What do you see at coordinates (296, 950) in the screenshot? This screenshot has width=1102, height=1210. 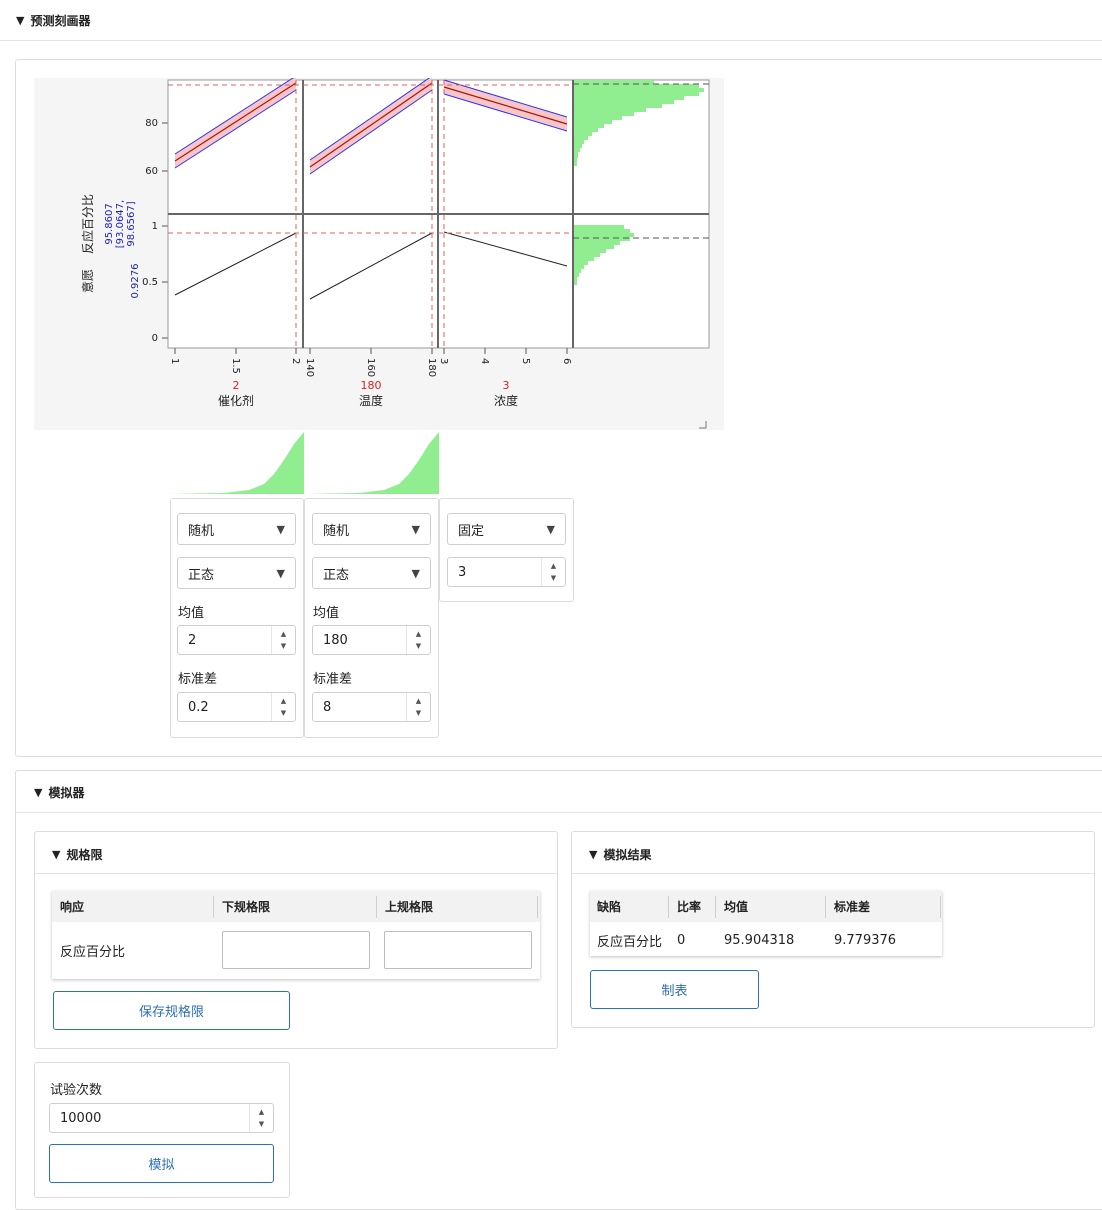 I see `lsl-input` at bounding box center [296, 950].